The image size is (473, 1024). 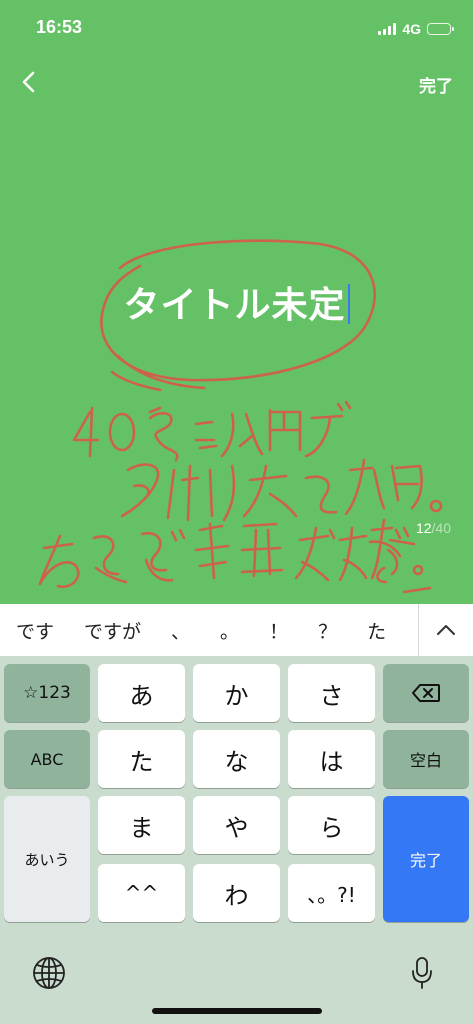 What do you see at coordinates (47, 693) in the screenshot?
I see `numbers-mode-key: ☆123` at bounding box center [47, 693].